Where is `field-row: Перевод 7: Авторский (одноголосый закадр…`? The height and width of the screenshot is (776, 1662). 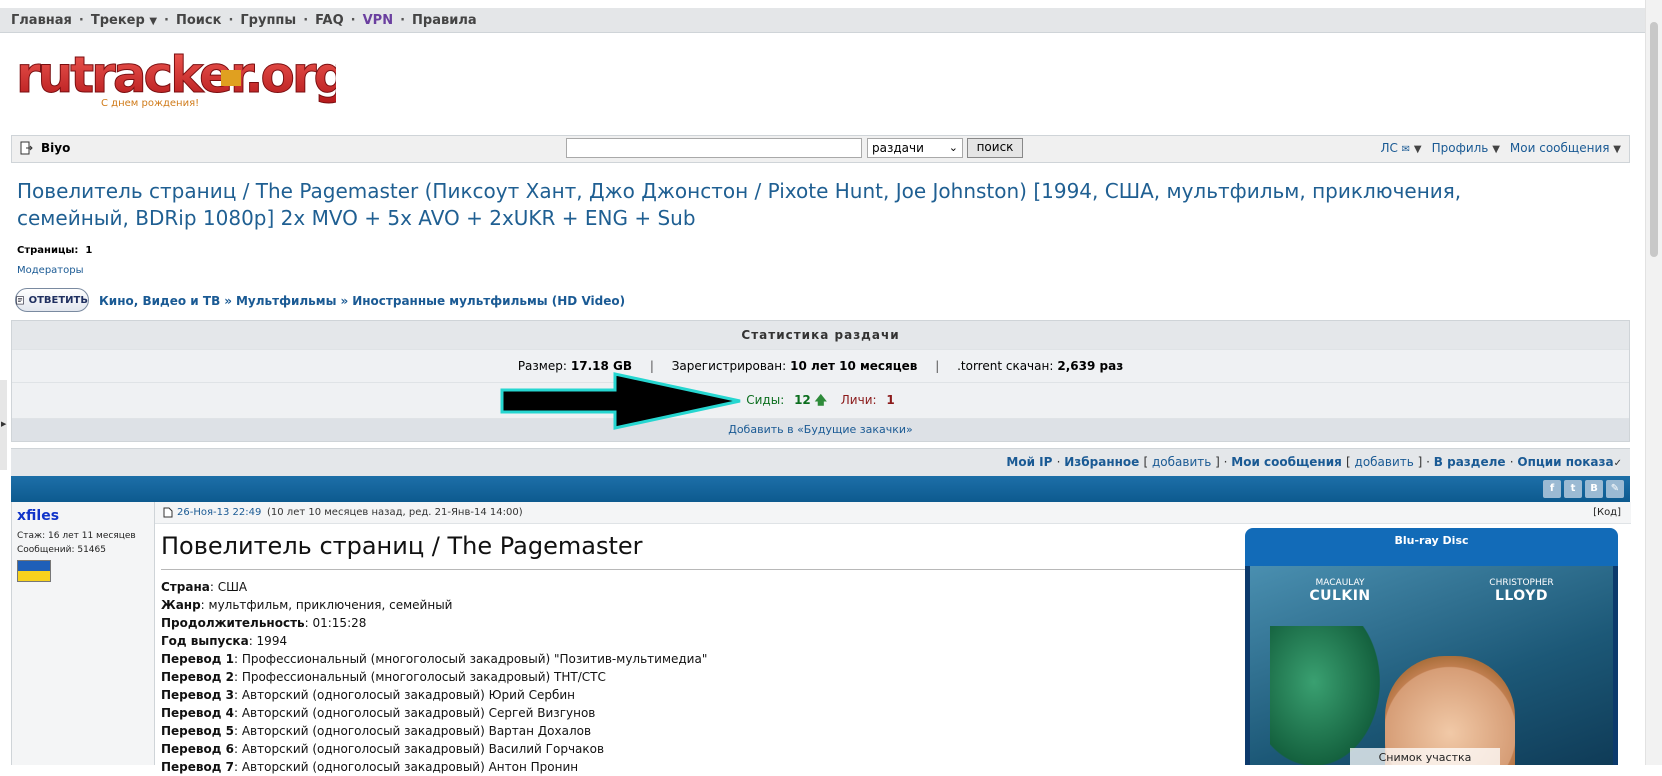
field-row: Перевод 7: Авторский (одноголосый закадр… is located at coordinates (370, 767).